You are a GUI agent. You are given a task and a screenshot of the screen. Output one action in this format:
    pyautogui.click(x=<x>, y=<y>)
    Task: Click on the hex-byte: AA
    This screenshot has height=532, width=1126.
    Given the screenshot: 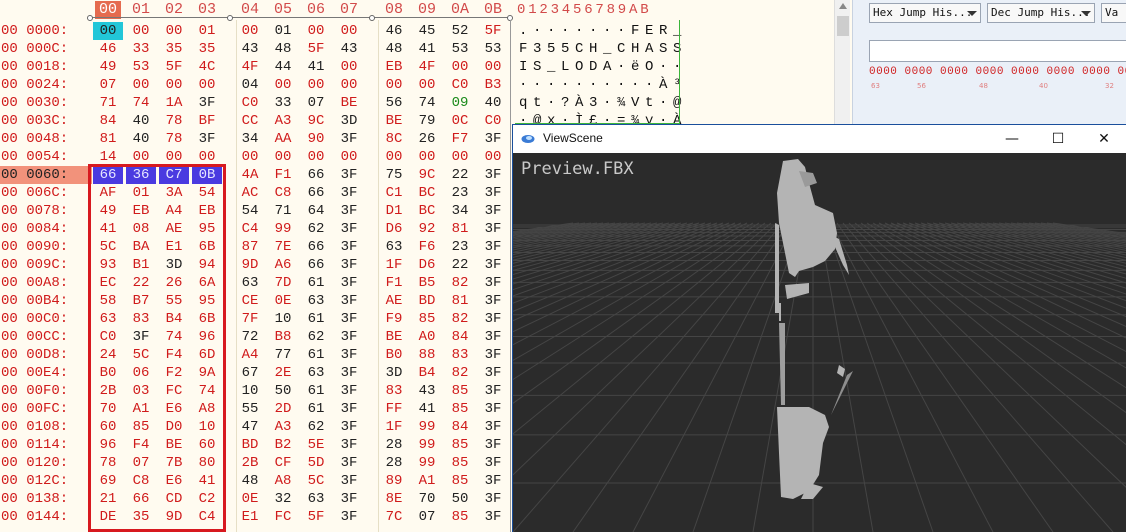 What is the action you would take?
    pyautogui.click(x=283, y=139)
    